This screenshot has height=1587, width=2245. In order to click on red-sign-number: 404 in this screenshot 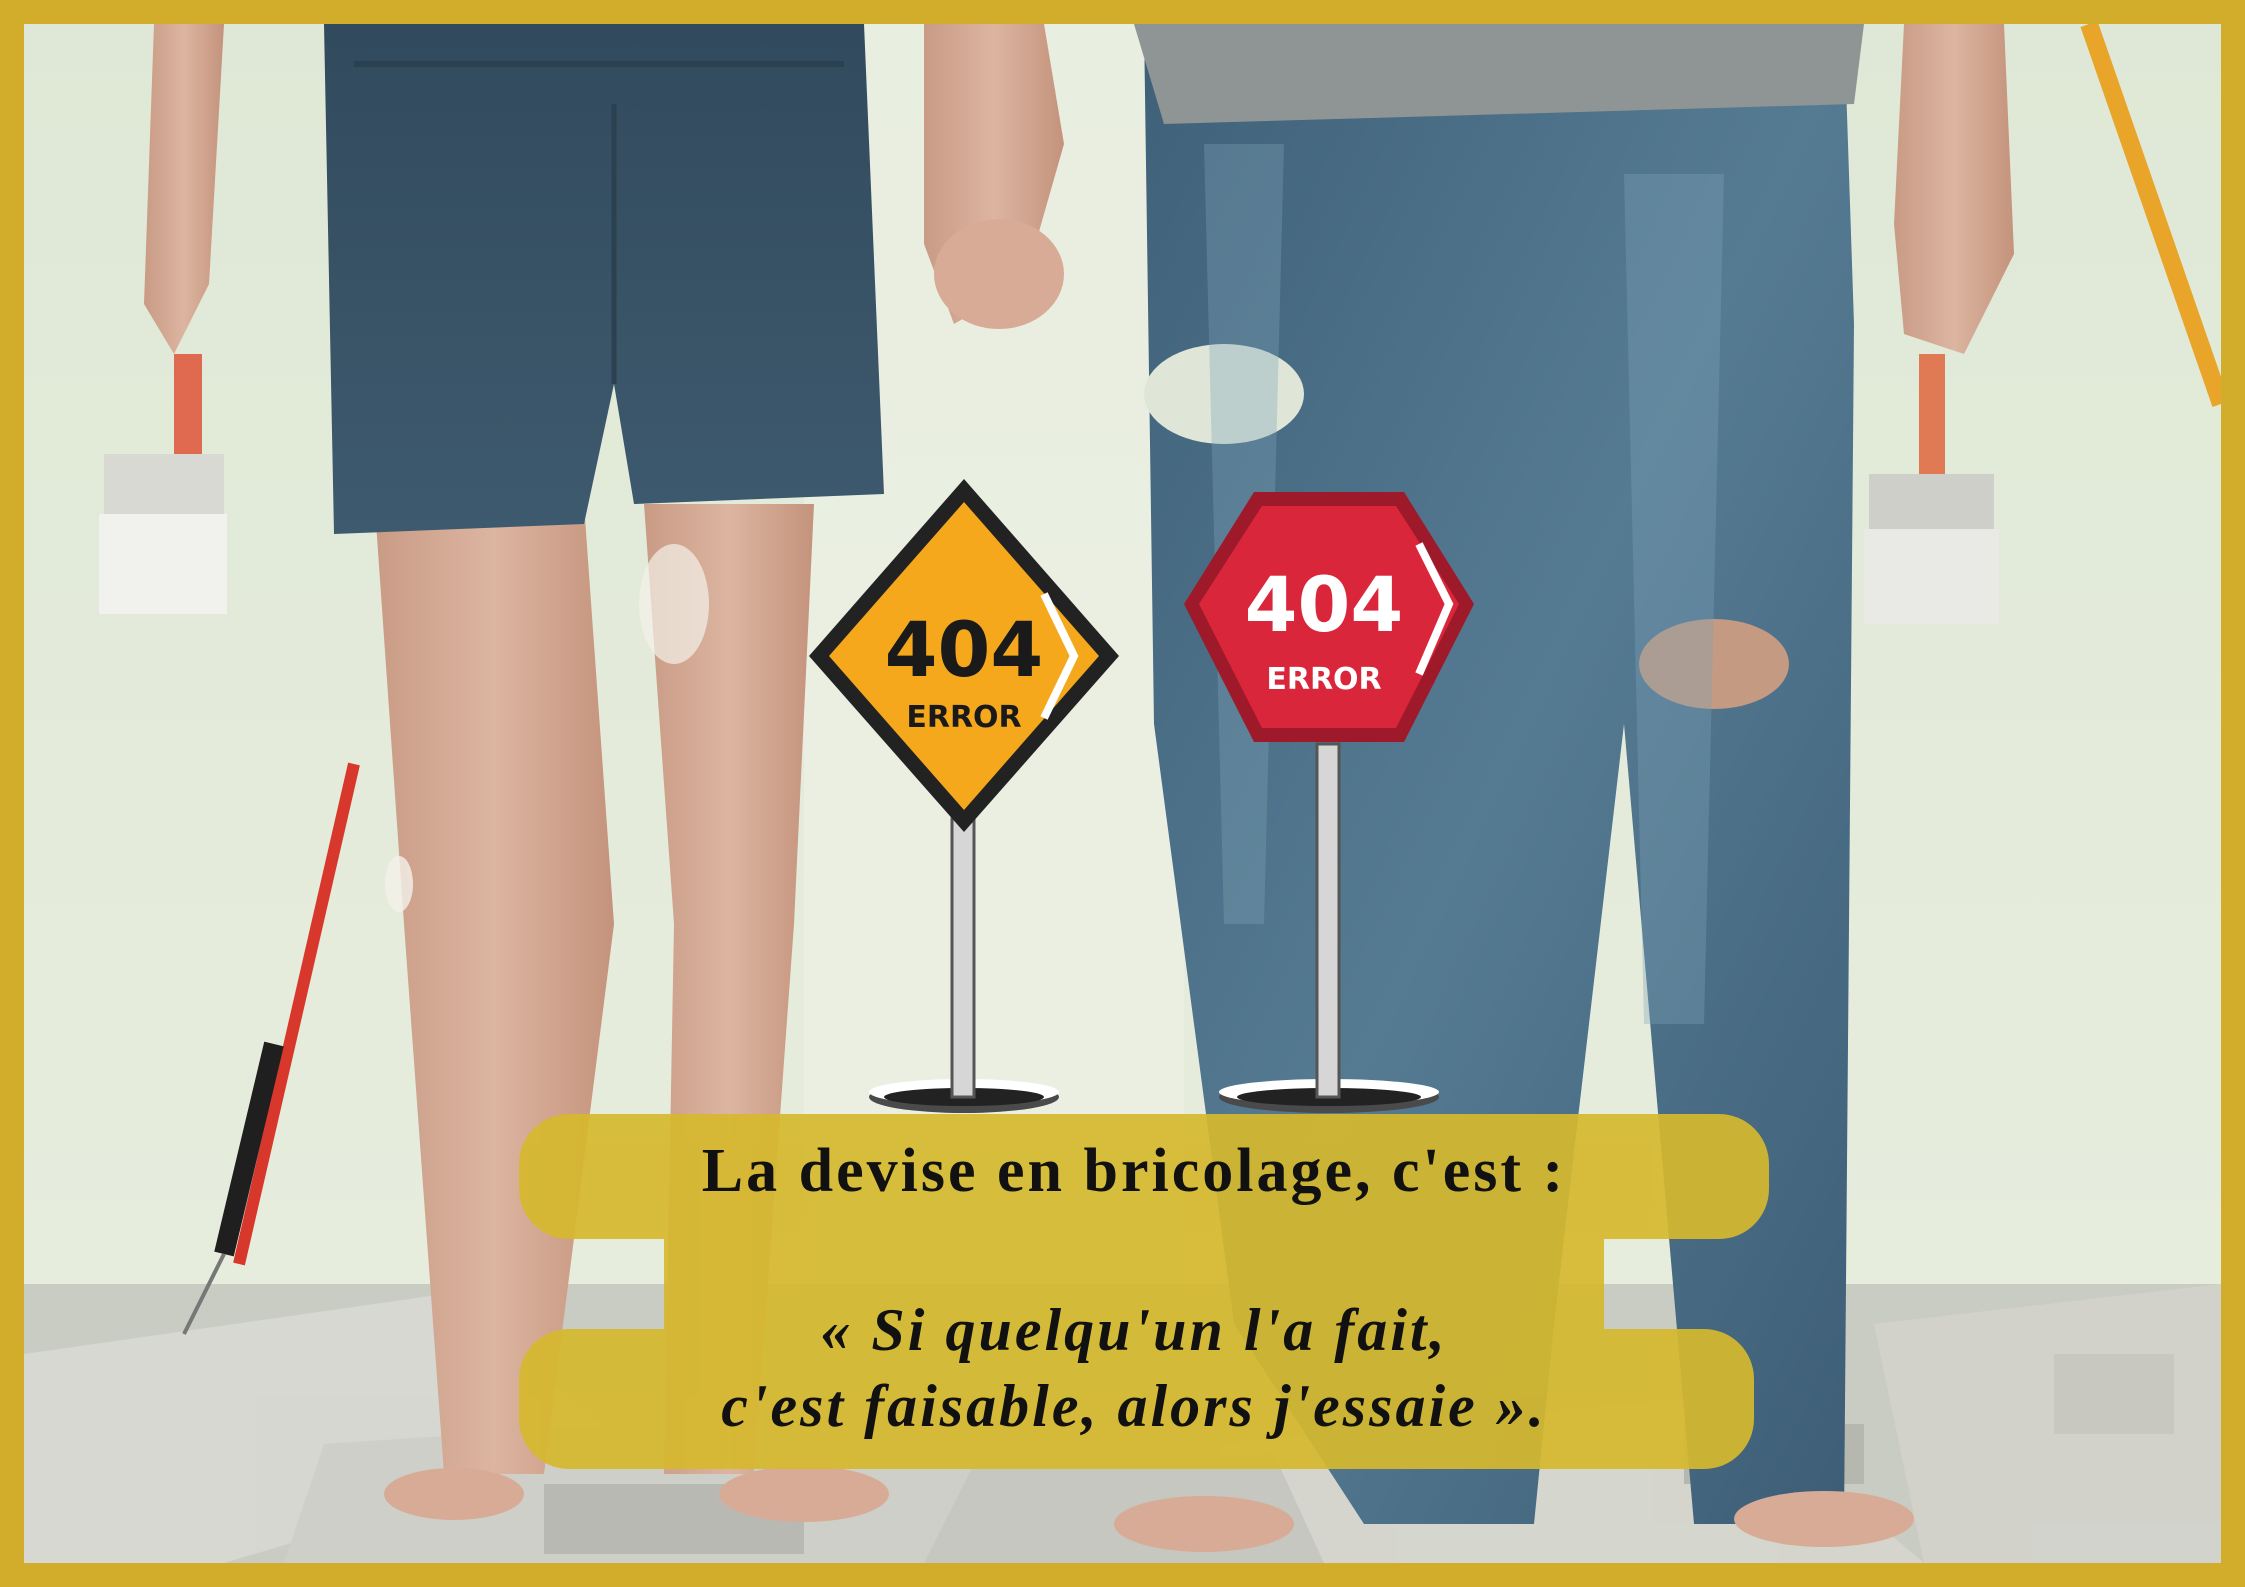, I will do `click(1324, 604)`.